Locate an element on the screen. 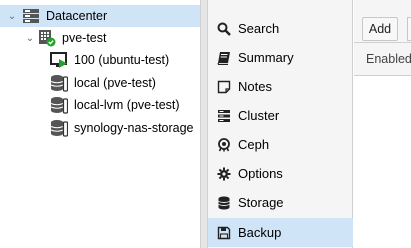 The image size is (411, 248). toolbar-button is located at coordinates (409, 29).